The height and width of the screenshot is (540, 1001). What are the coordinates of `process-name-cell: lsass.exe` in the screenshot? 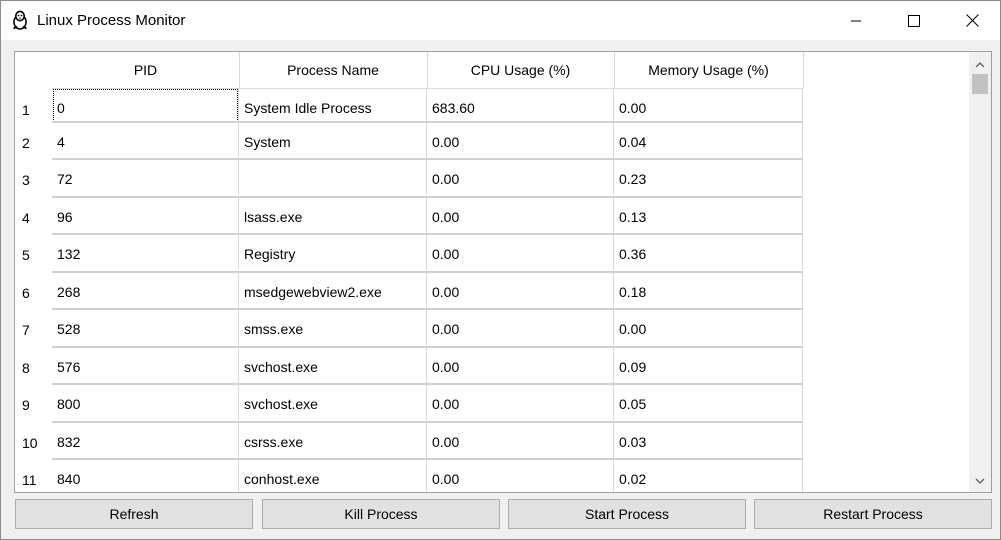 It's located at (333, 214).